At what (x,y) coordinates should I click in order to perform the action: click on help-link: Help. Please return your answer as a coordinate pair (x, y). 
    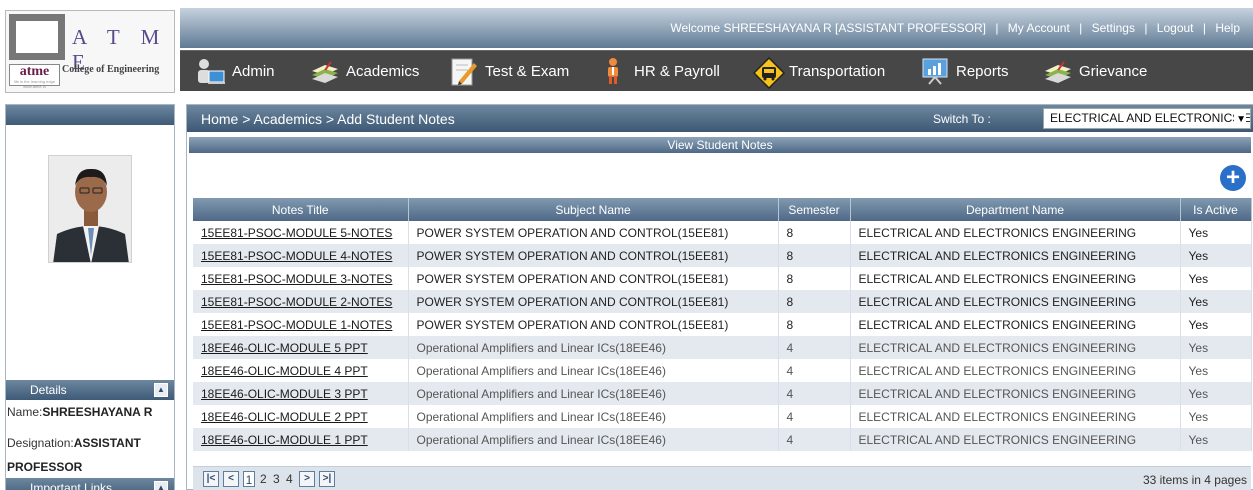
    Looking at the image, I should click on (1227, 28).